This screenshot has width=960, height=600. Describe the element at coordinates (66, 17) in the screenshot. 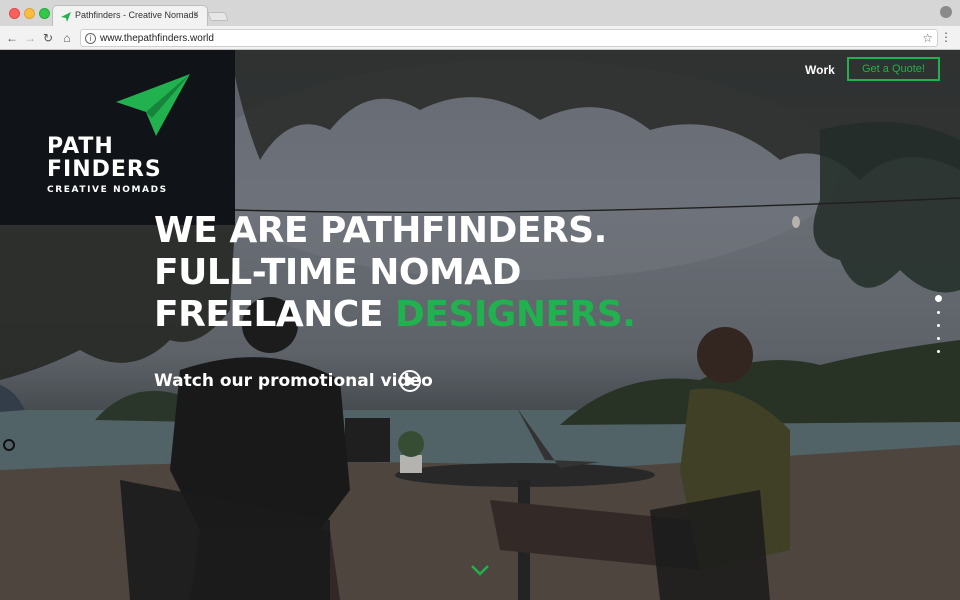

I see `pathfinders-favicon-icon` at that location.